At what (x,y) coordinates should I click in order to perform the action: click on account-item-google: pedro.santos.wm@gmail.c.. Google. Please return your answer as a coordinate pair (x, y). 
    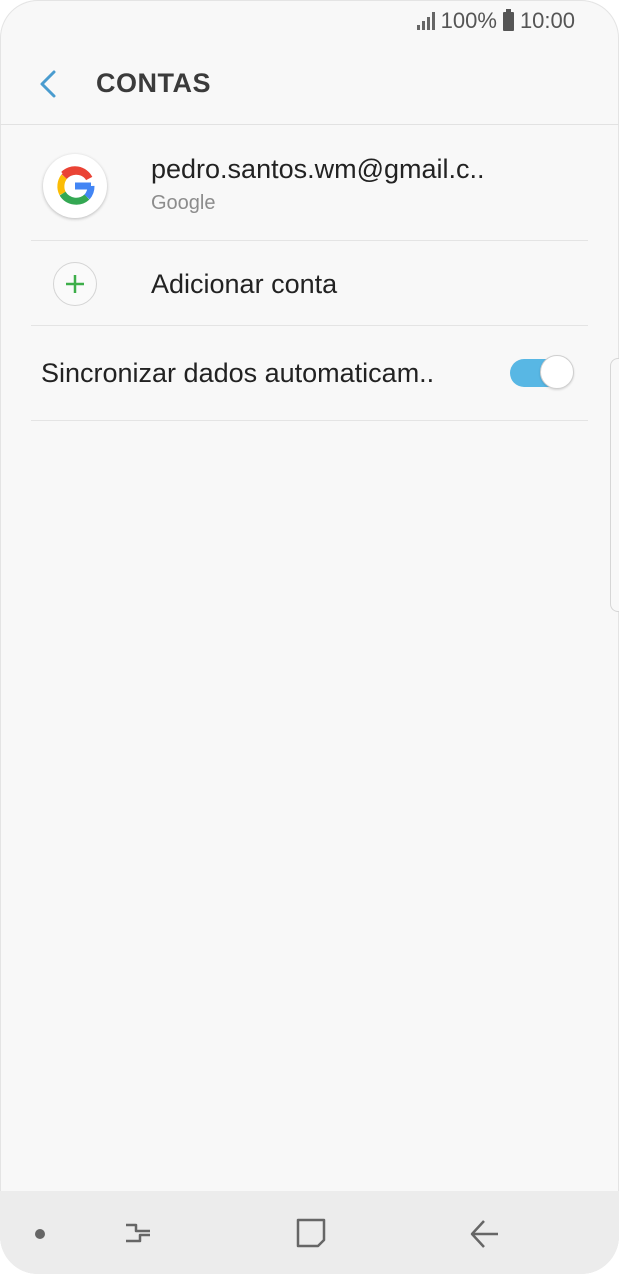
    Looking at the image, I should click on (309, 182).